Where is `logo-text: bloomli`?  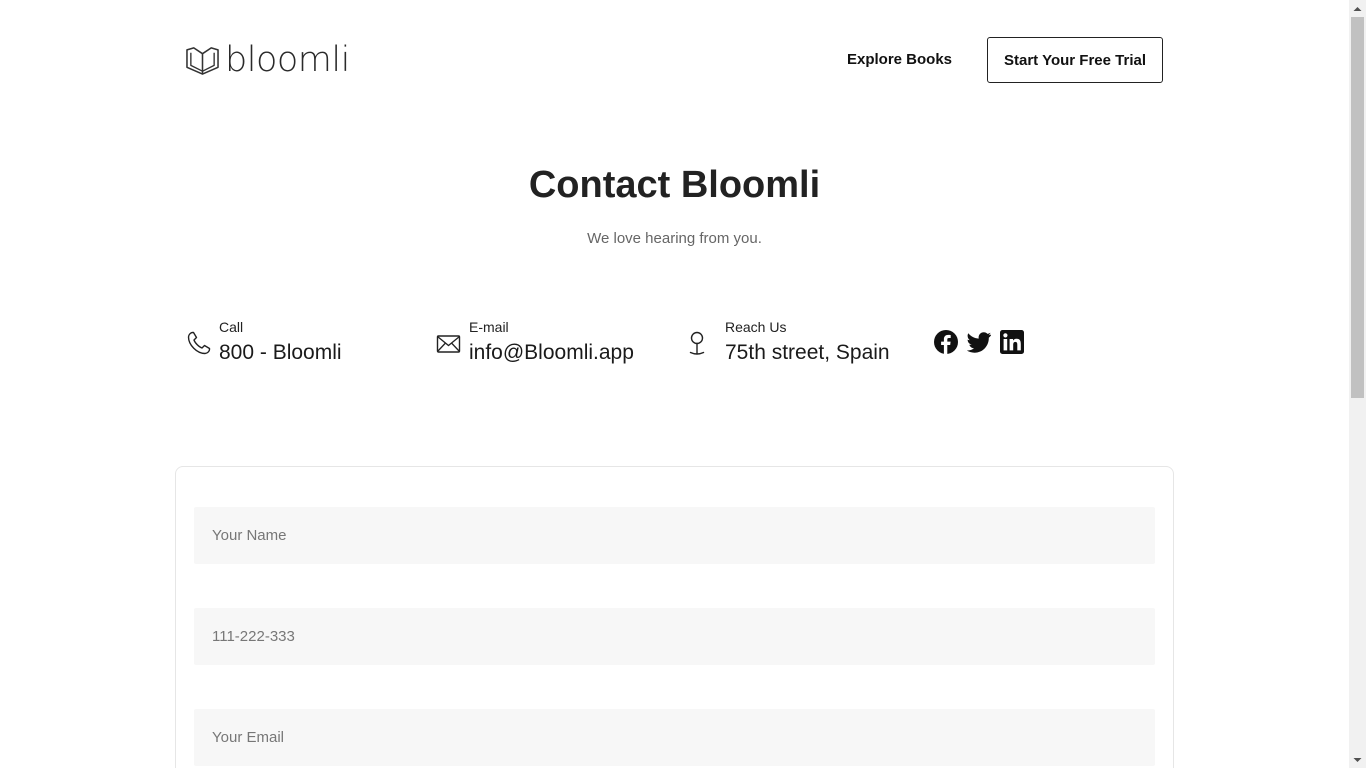
logo-text: bloomli is located at coordinates (287, 59).